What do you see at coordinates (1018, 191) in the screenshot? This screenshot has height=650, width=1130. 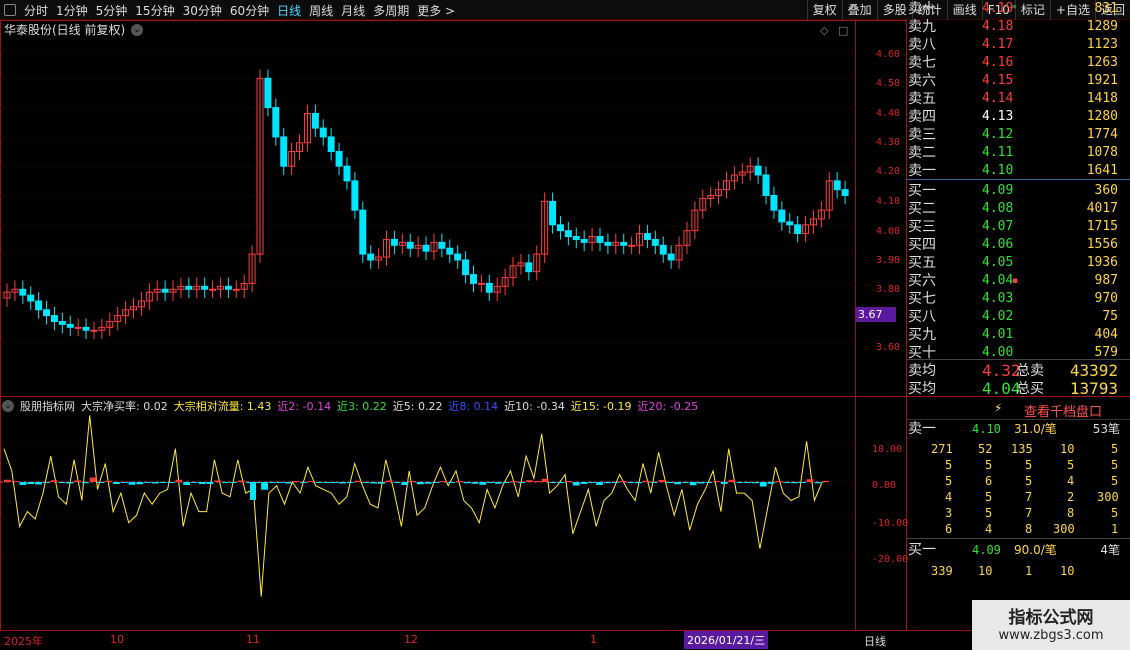 I see `bid-row: 买一 4.09 360` at bounding box center [1018, 191].